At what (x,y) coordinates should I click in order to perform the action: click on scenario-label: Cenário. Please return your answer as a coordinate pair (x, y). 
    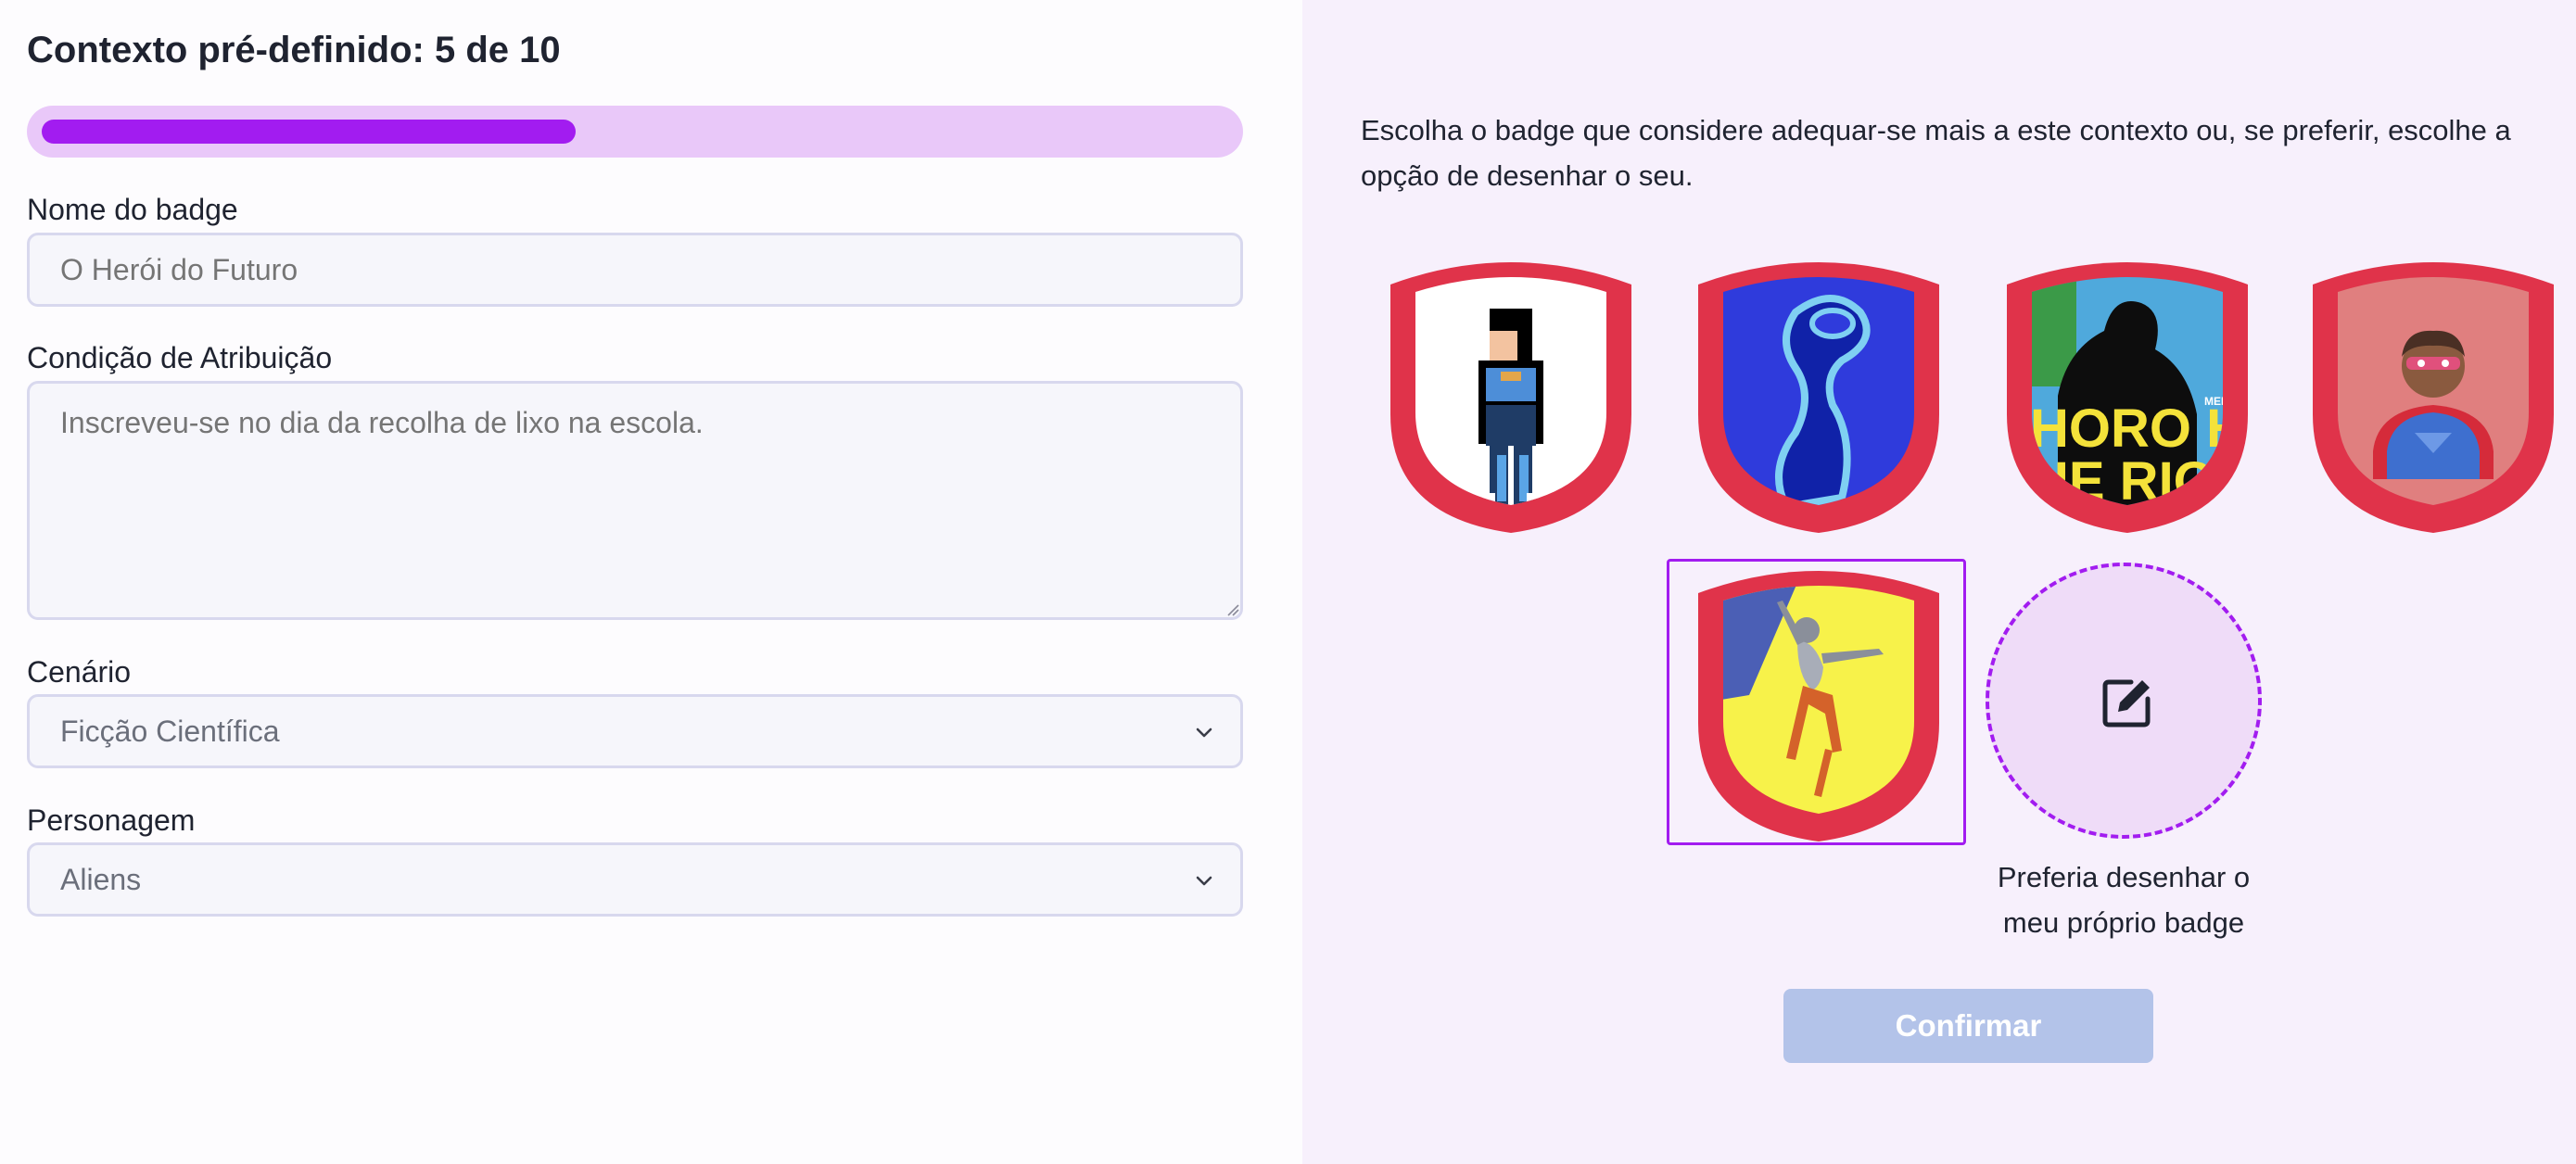
    Looking at the image, I should click on (79, 672).